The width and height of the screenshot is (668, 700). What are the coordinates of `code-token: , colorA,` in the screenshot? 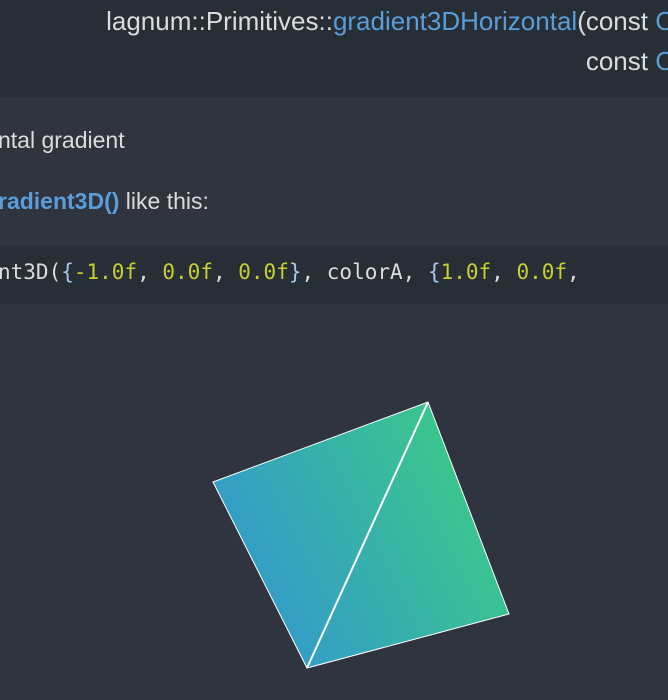 It's located at (364, 272).